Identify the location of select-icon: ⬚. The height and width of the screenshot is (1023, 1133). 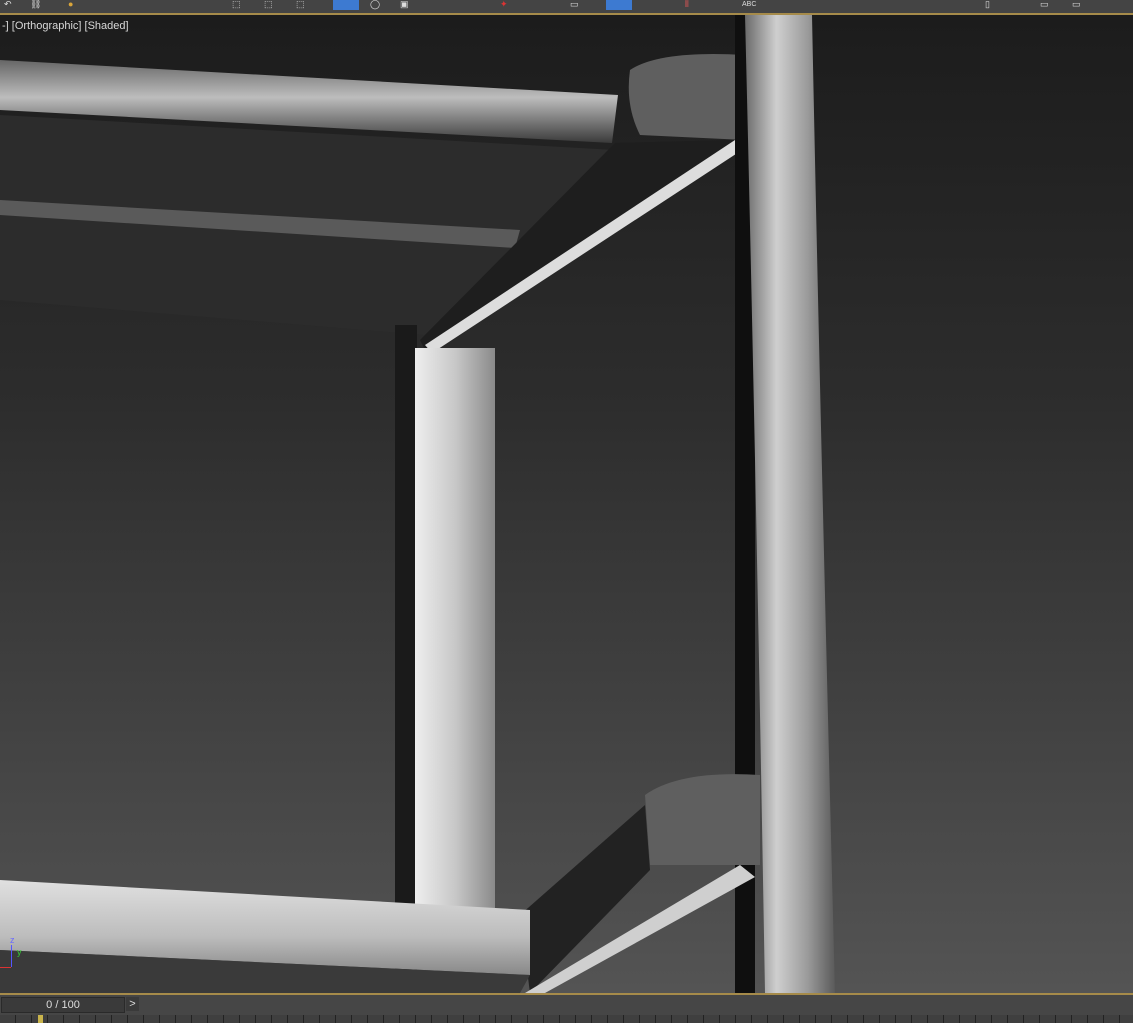
(300, 4).